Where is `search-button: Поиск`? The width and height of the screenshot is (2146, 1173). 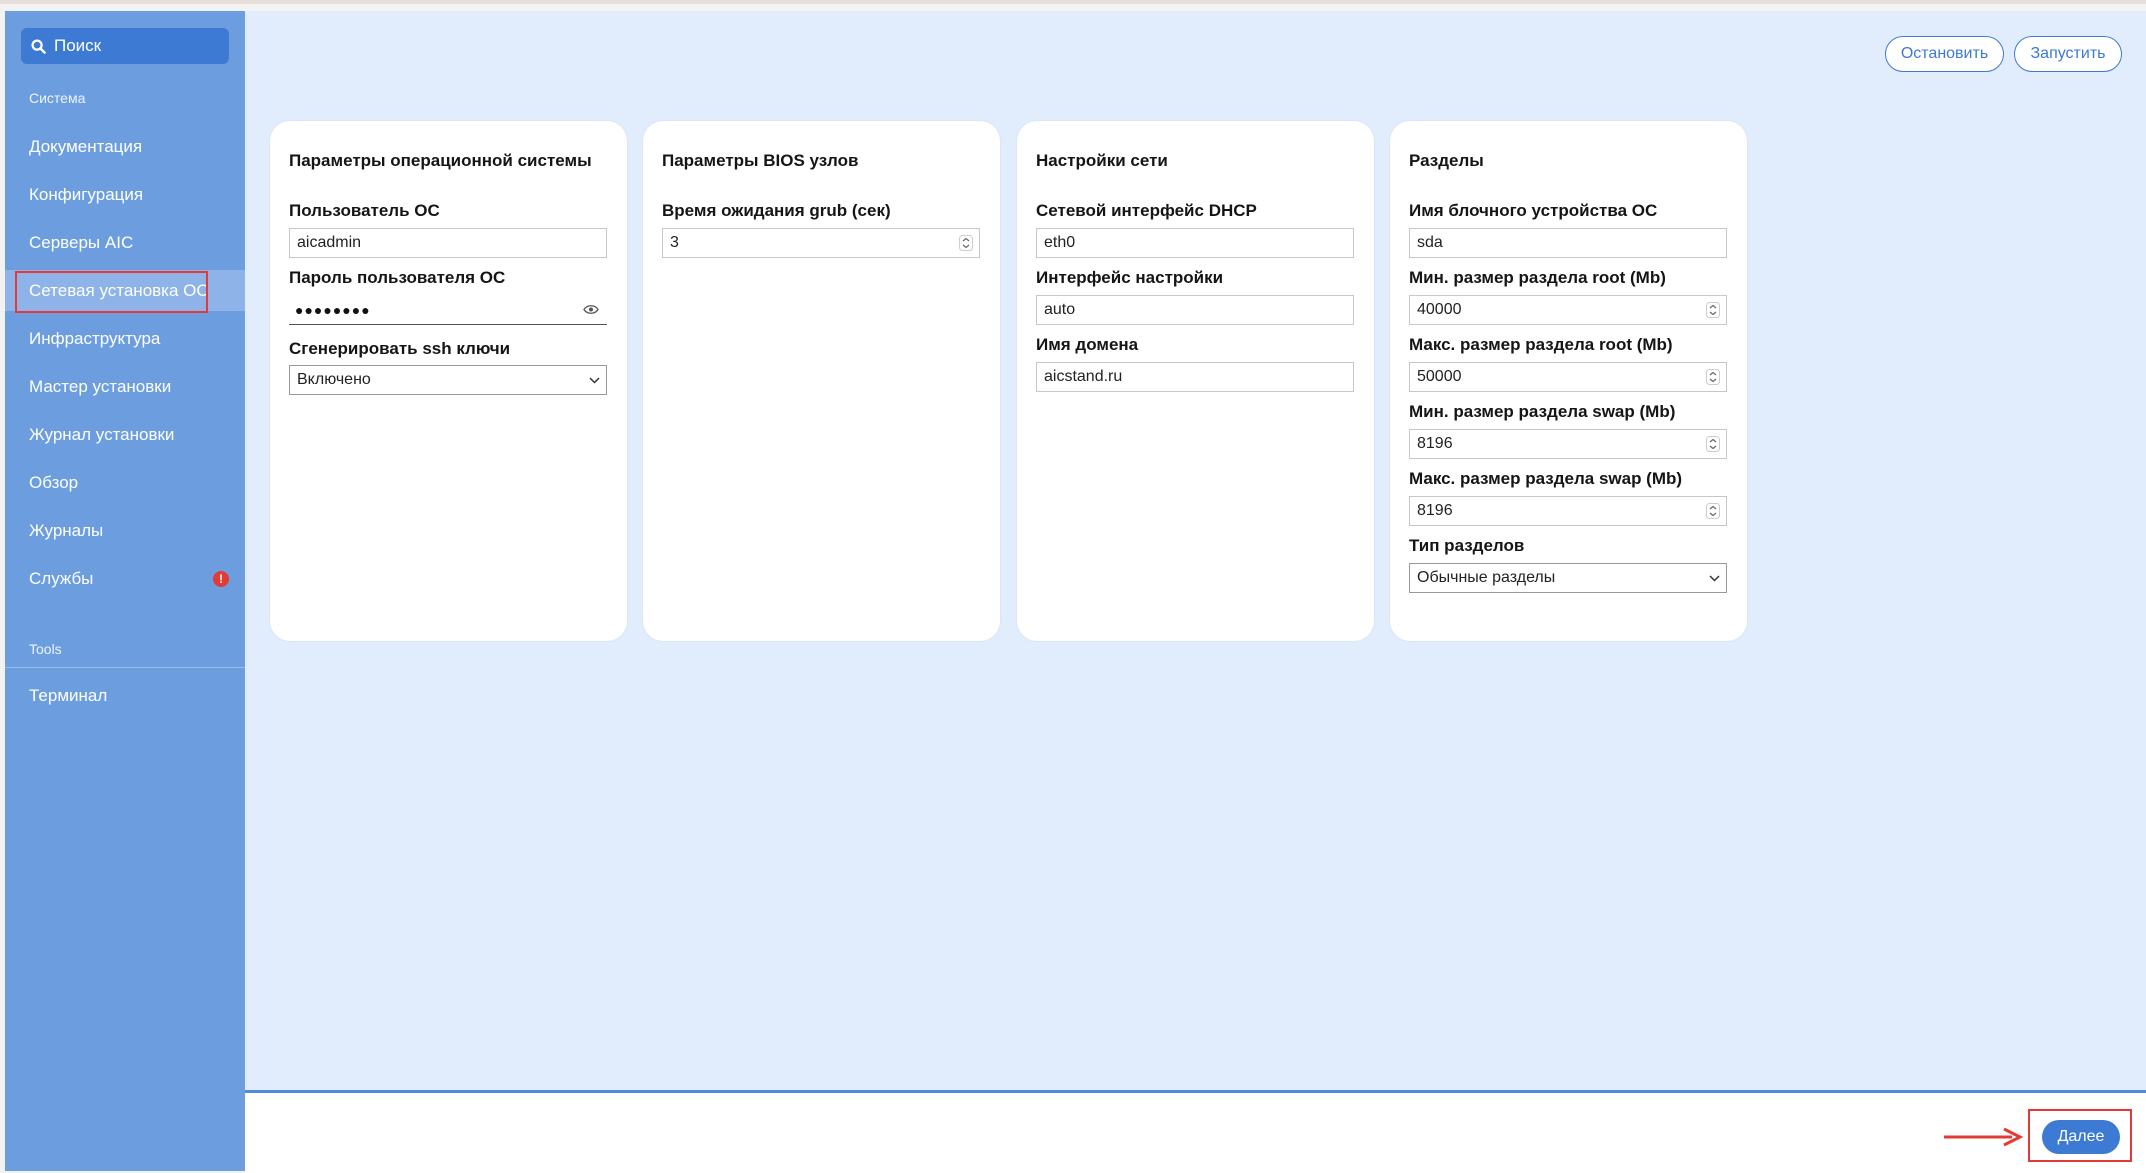 search-button: Поиск is located at coordinates (125, 46).